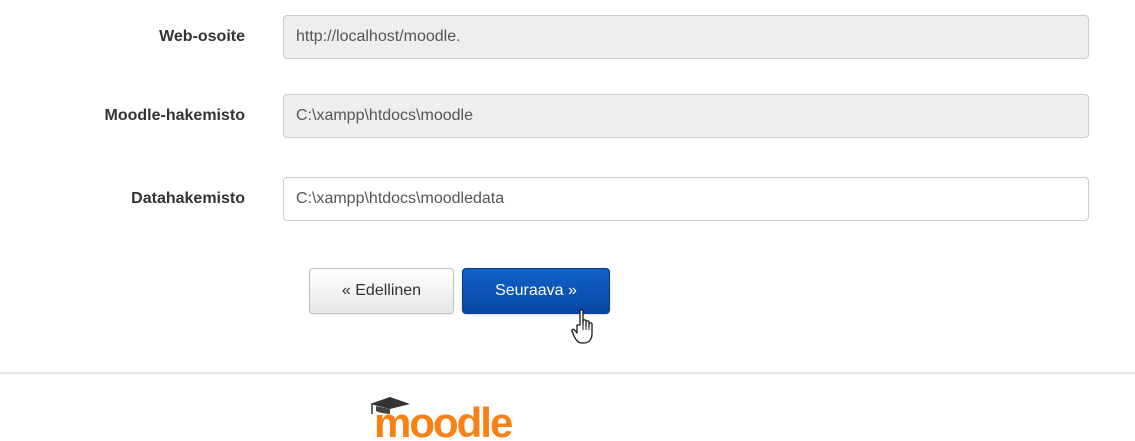  Describe the element at coordinates (686, 199) in the screenshot. I see `data-directory-input` at that location.